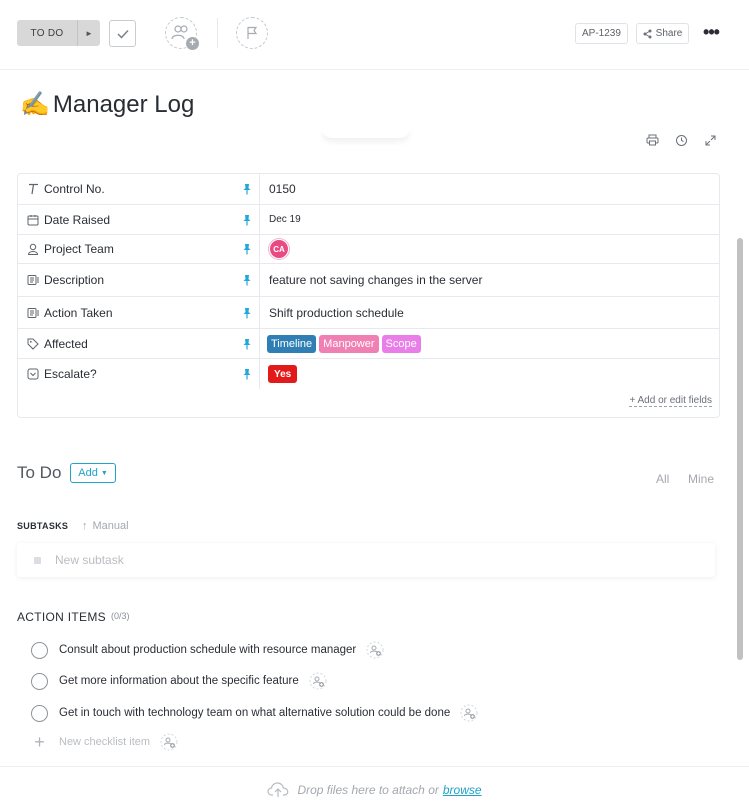 This screenshot has width=749, height=812. I want to click on status-label: TO DO, so click(47, 33).